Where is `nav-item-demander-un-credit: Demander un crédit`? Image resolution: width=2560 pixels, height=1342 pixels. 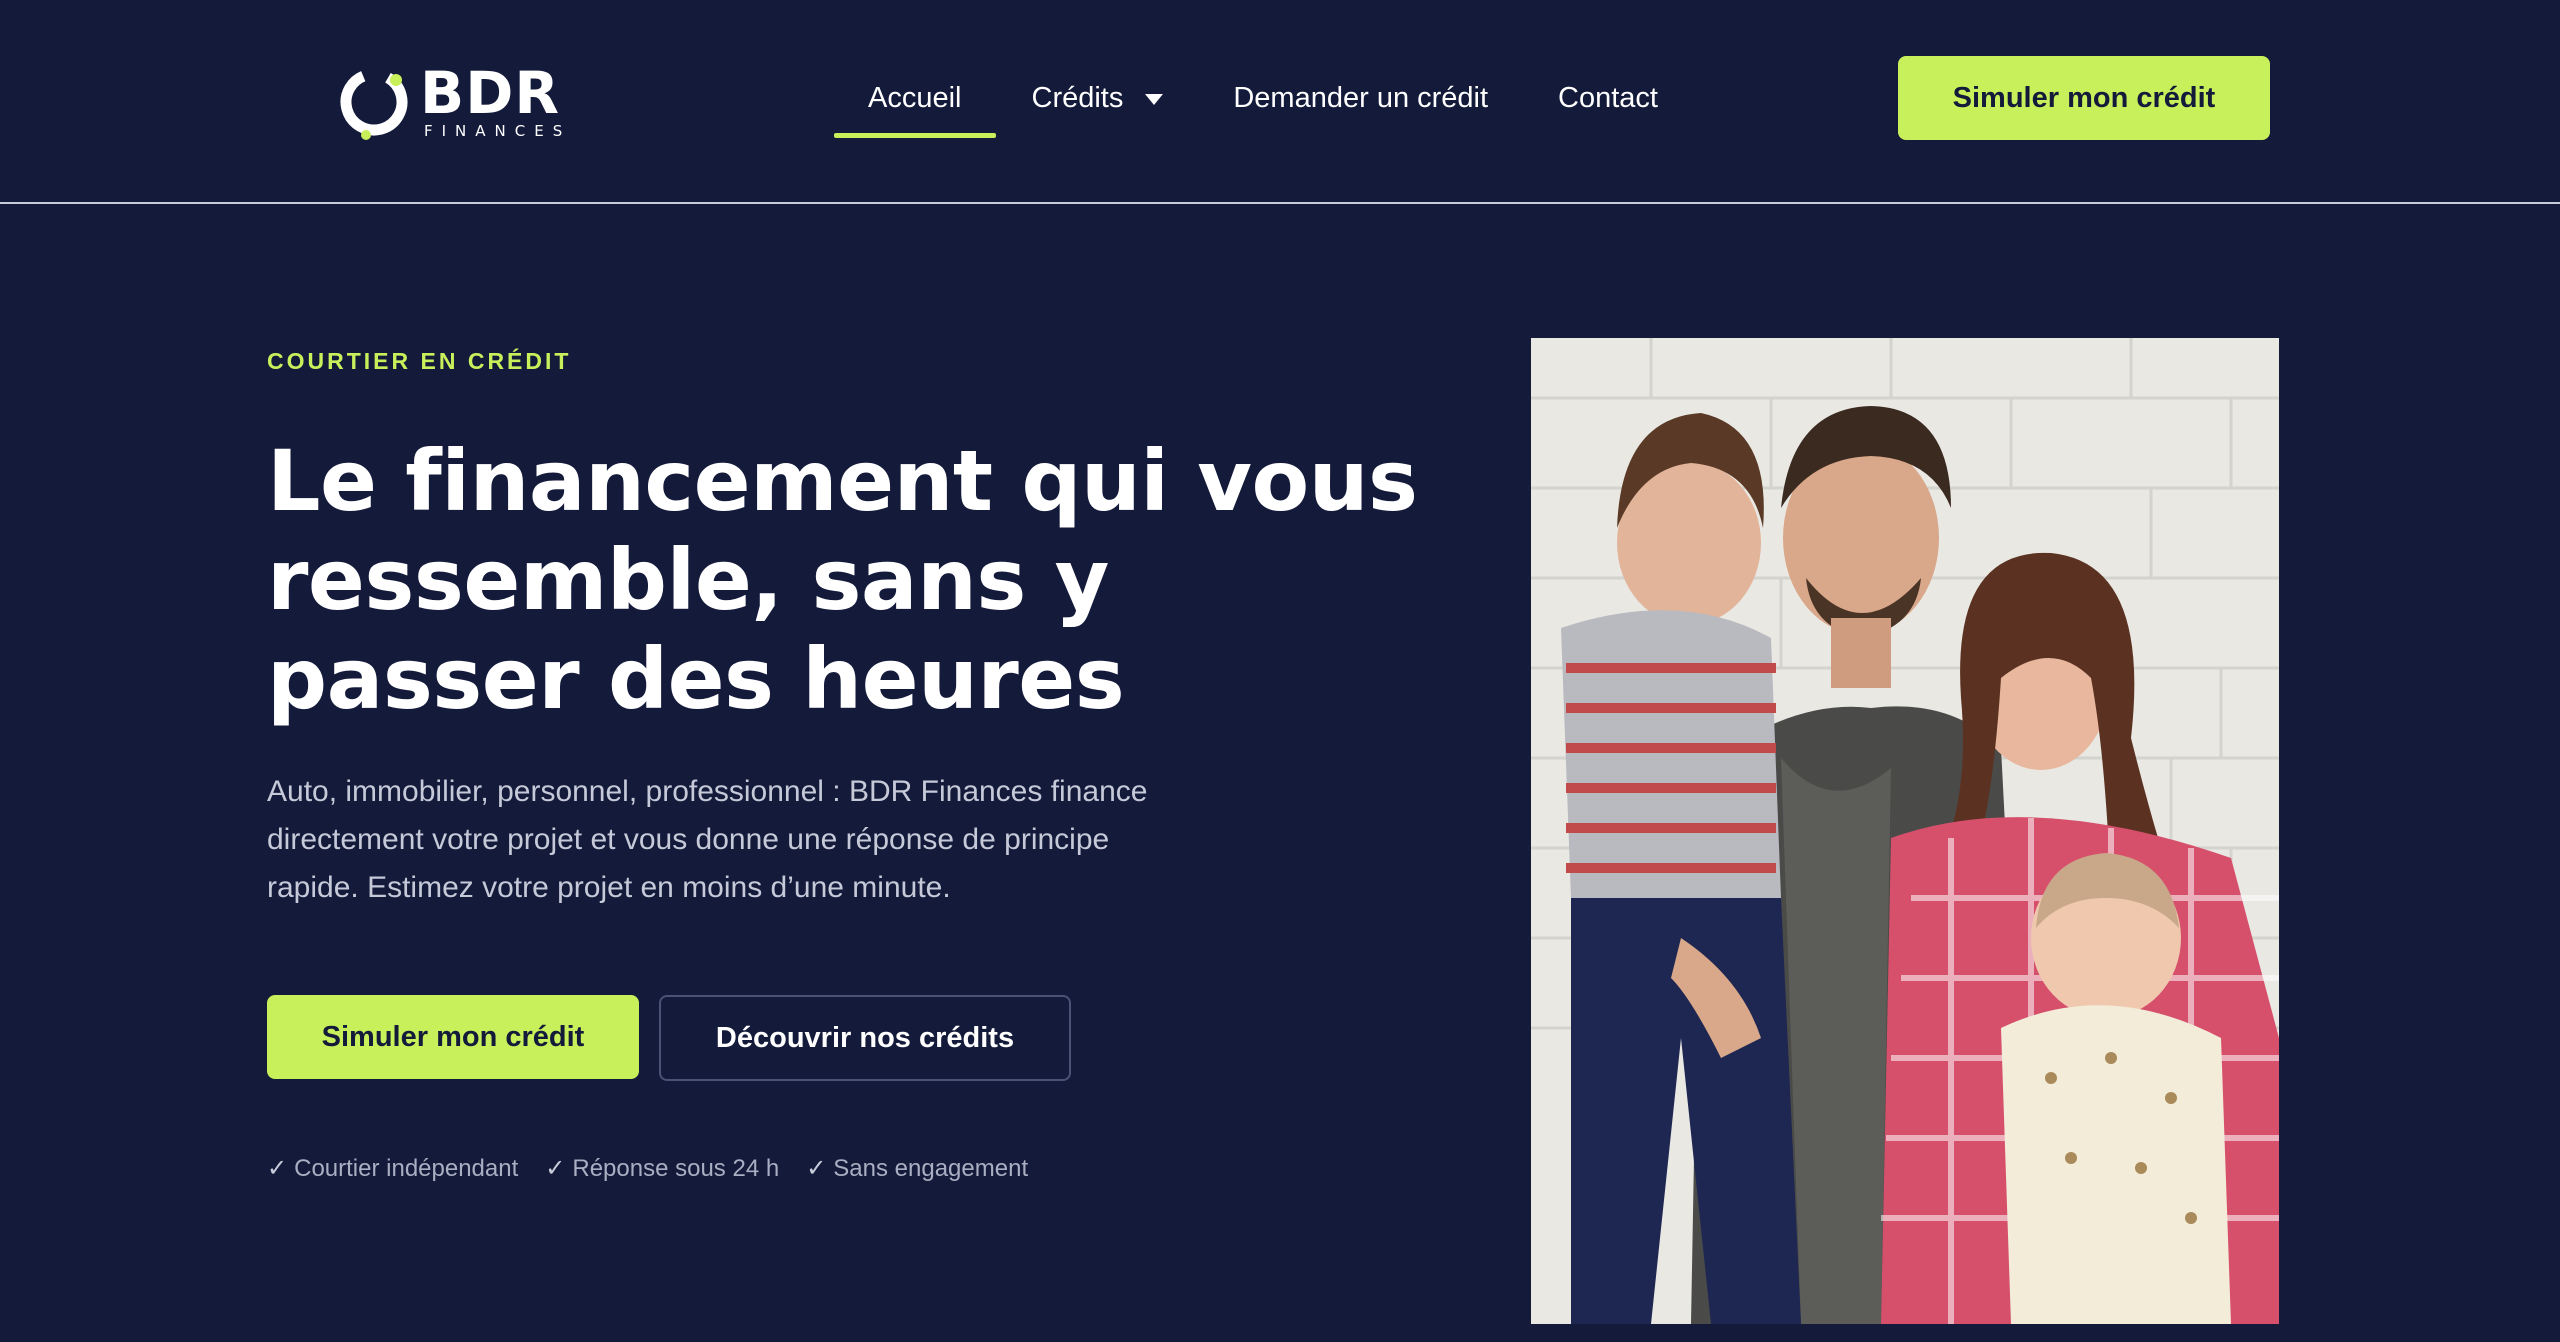 nav-item-demander-un-credit: Demander un crédit is located at coordinates (1360, 98).